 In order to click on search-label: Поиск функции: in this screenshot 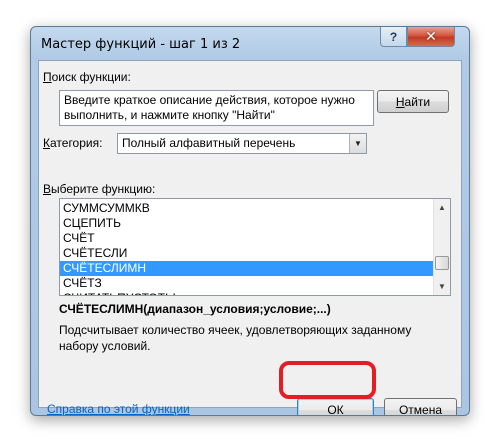, I will do `click(87, 77)`.